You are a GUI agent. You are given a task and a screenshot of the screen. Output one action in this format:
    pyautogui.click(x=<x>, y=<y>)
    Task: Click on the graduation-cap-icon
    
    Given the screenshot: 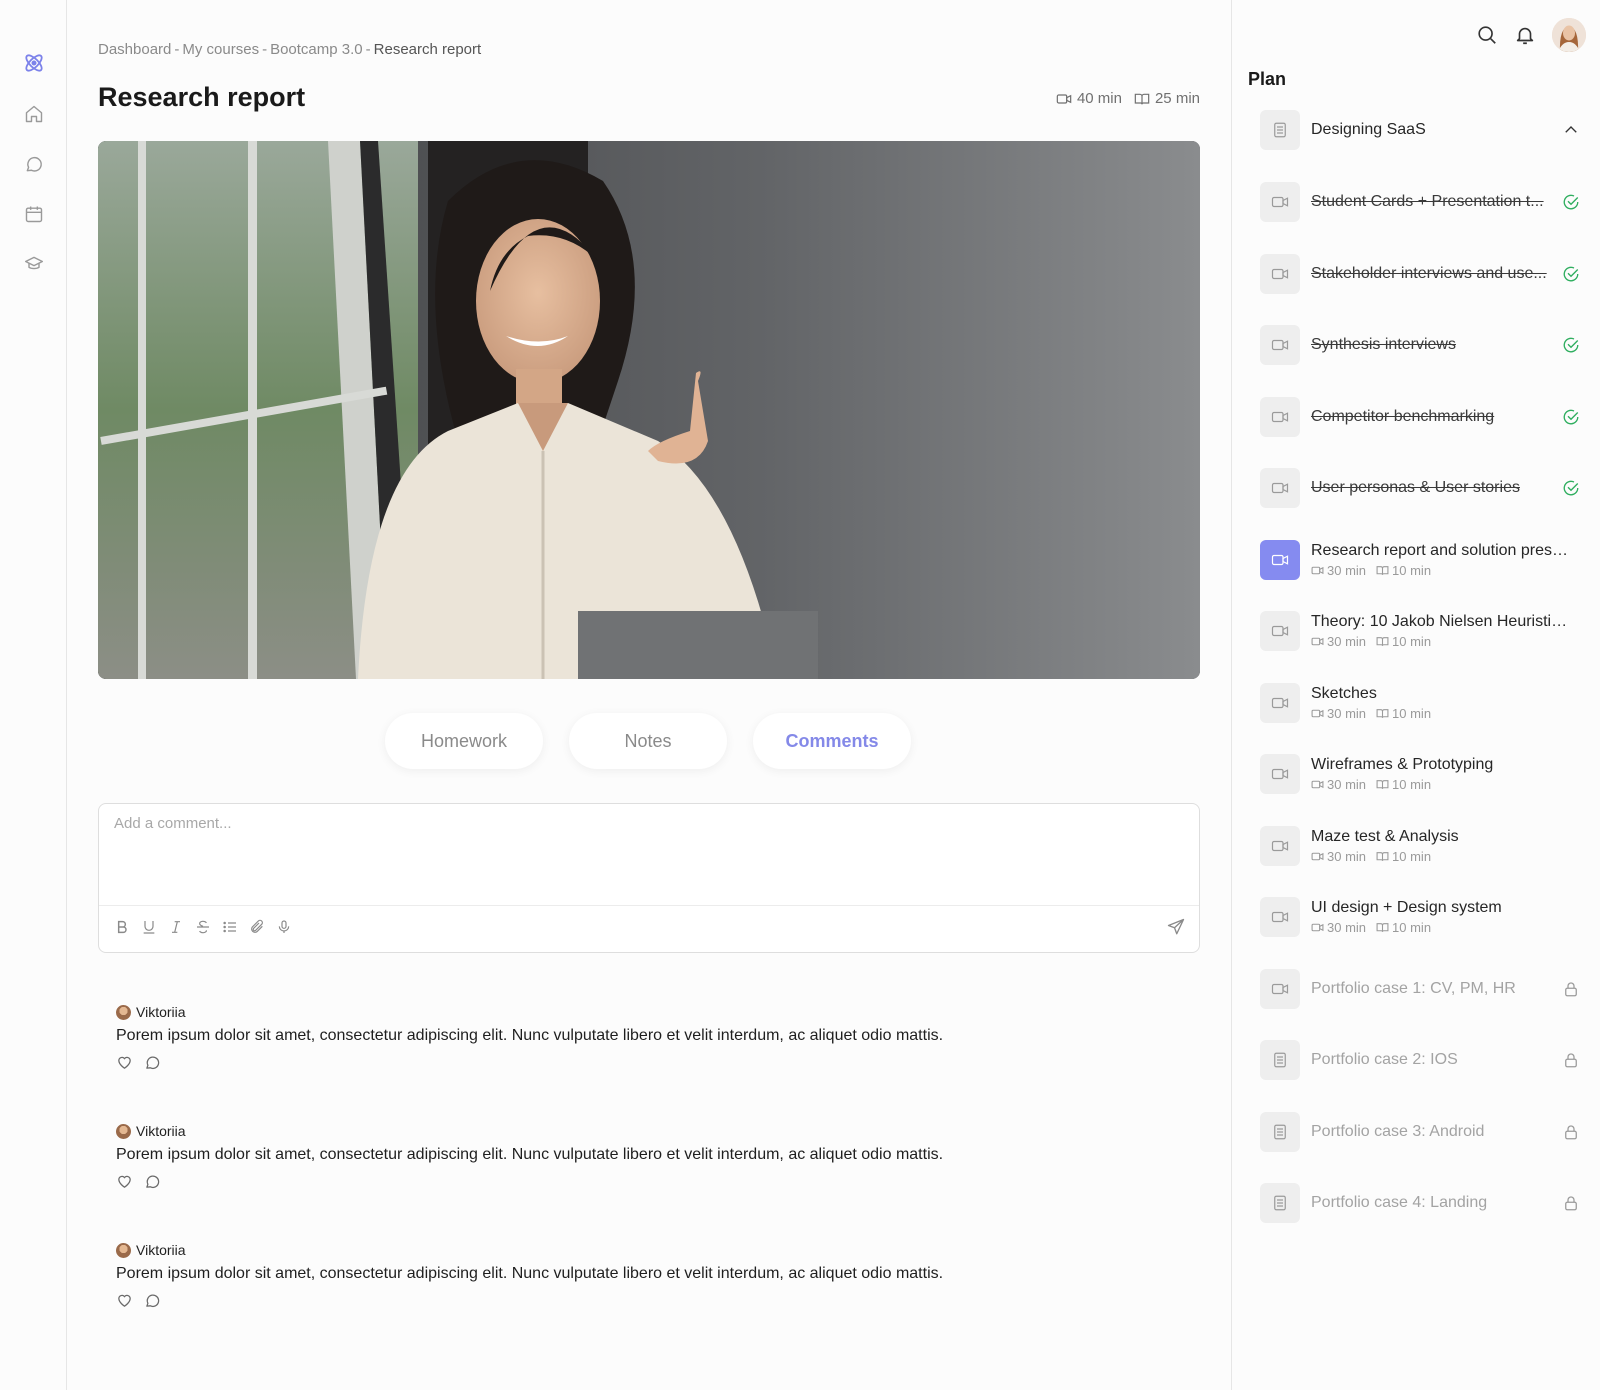 What is the action you would take?
    pyautogui.click(x=34, y=264)
    